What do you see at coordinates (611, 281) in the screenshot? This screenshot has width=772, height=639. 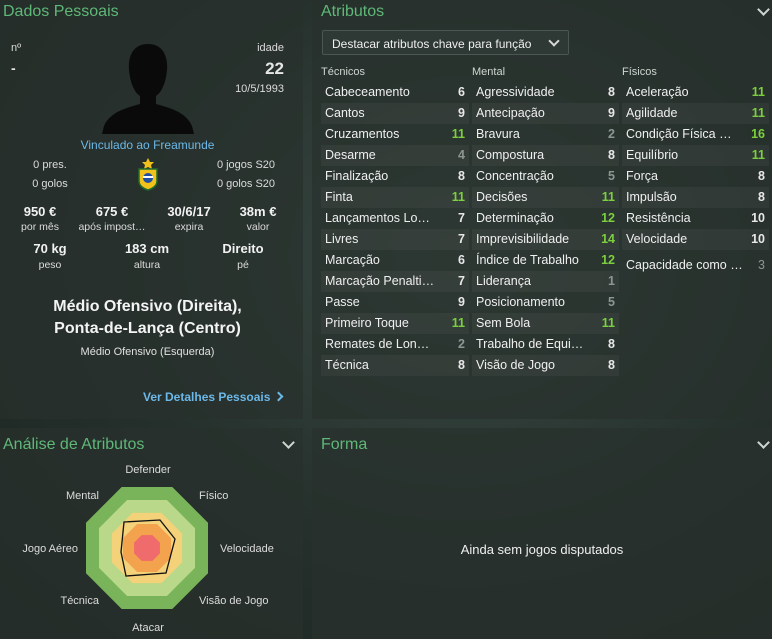 I see `attribute-value: 1` at bounding box center [611, 281].